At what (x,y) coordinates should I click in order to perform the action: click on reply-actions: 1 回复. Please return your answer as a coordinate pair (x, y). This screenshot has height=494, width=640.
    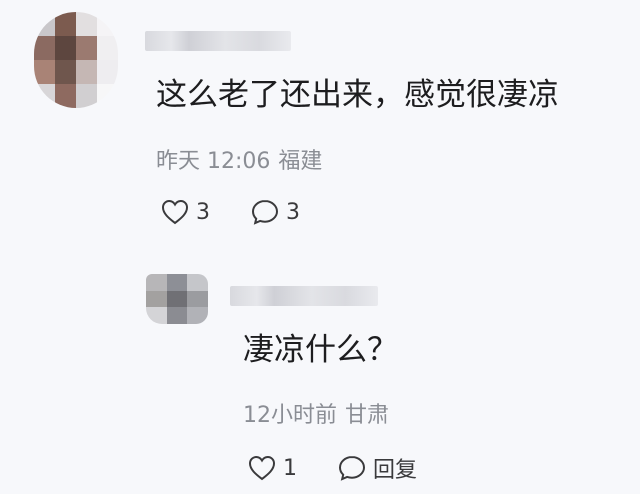
    Looking at the image, I should click on (332, 468).